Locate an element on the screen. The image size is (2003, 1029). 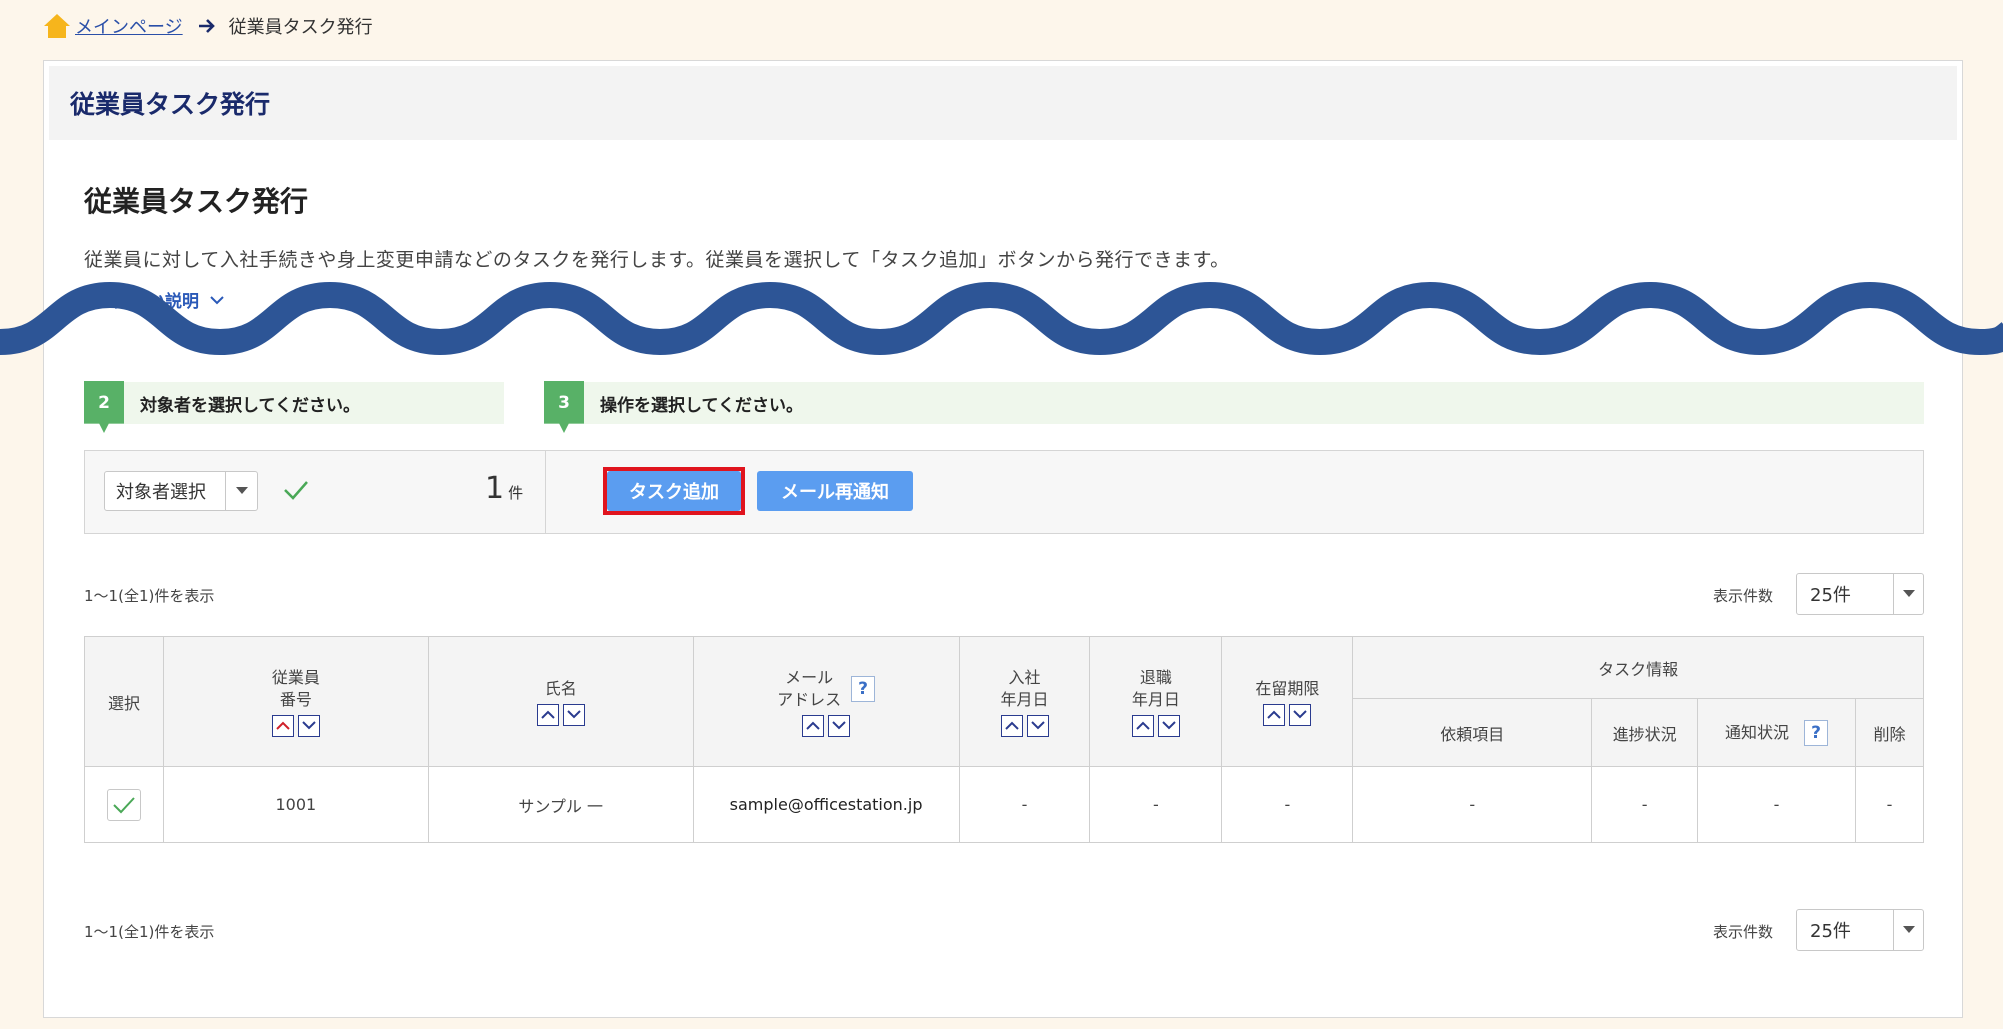
header-email: メール アドレス ? is located at coordinates (826, 701).